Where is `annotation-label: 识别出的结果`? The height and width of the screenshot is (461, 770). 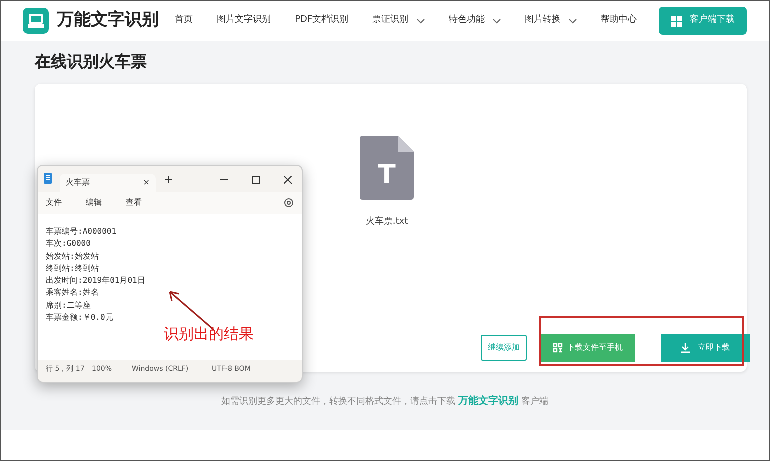 annotation-label: 识别出的结果 is located at coordinates (209, 334).